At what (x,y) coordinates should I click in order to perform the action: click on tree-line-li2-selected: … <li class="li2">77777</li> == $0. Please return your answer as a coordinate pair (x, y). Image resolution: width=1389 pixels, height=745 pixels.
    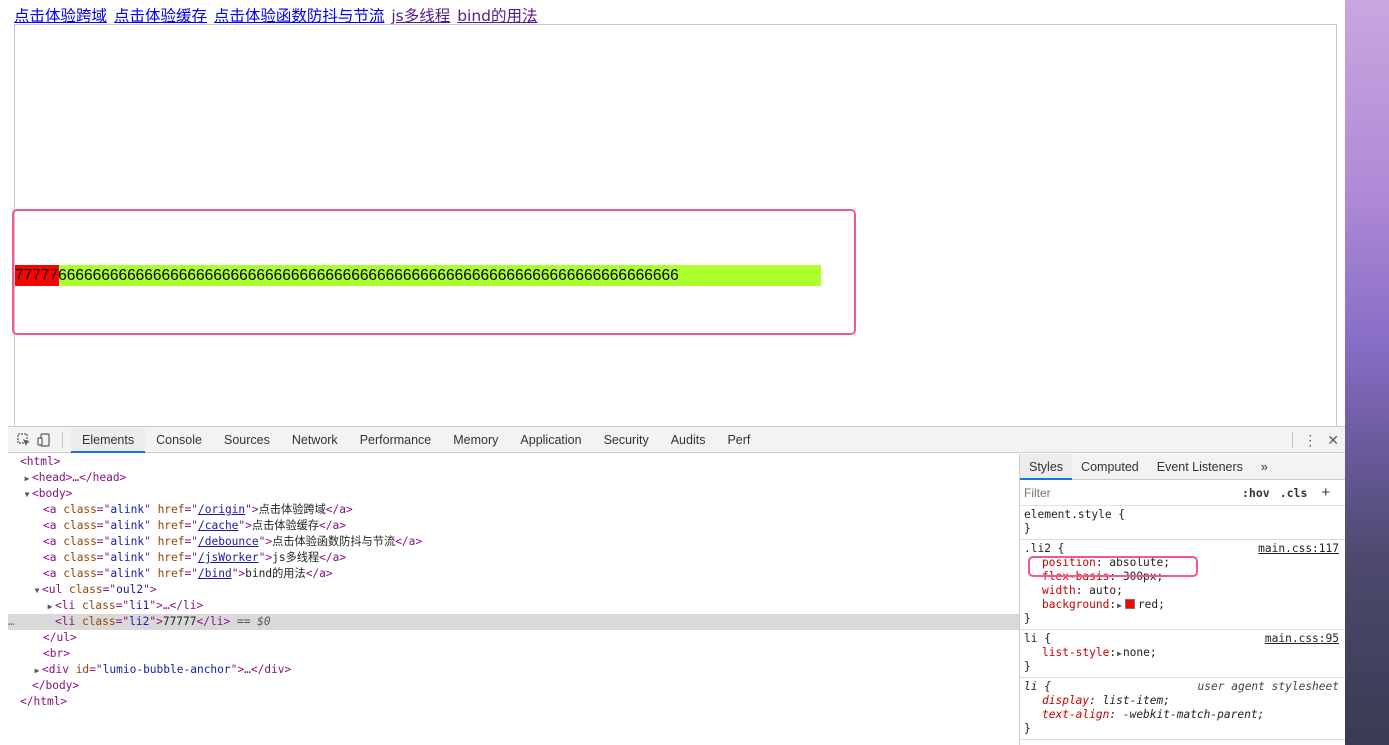
    Looking at the image, I should click on (513, 622).